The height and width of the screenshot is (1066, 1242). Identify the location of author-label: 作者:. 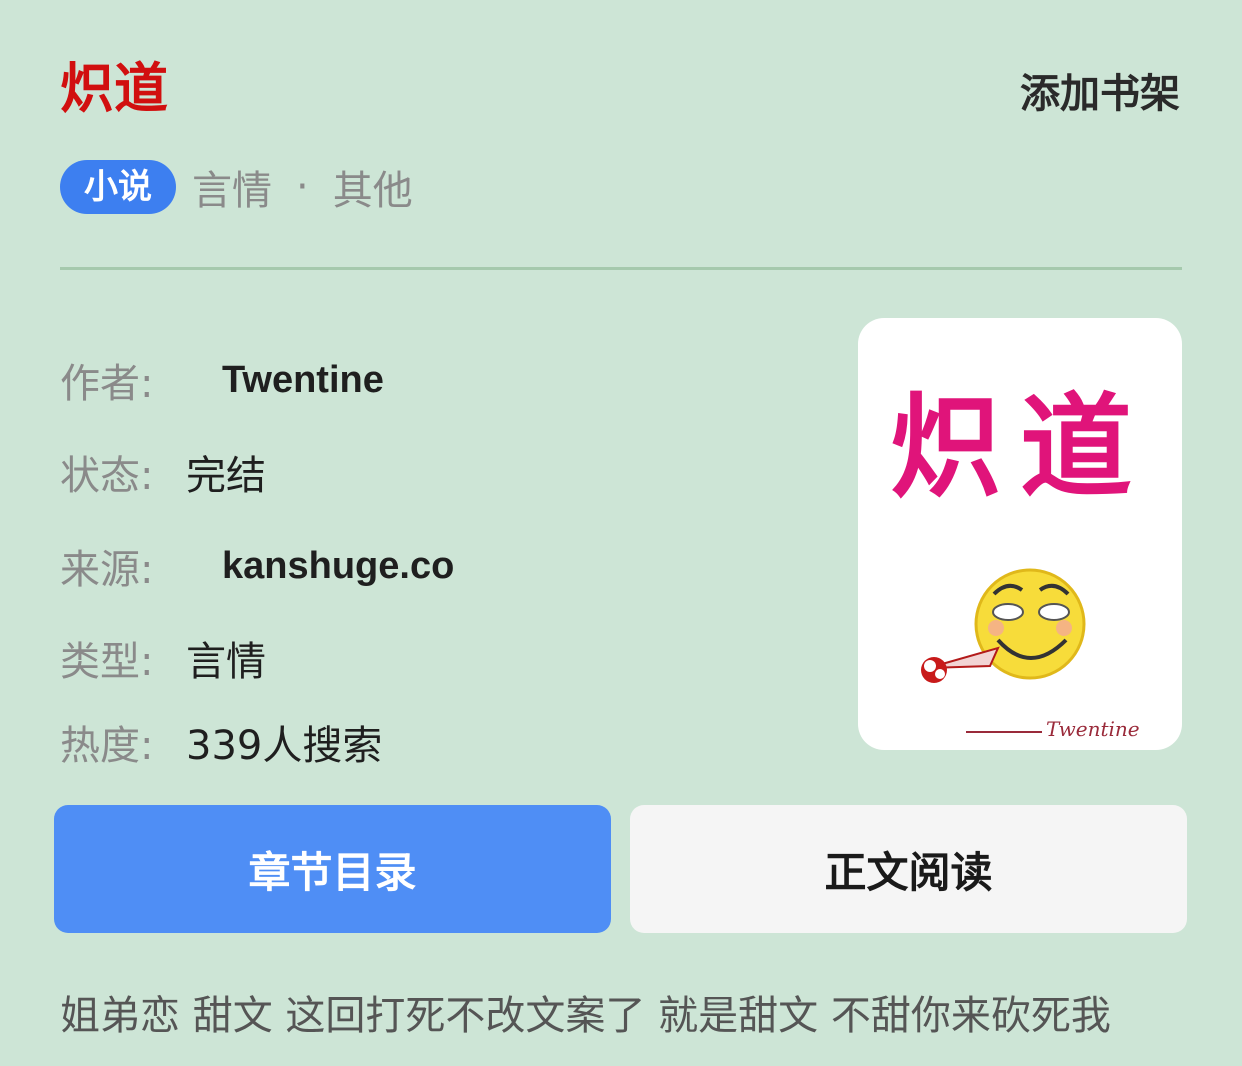
(107, 384).